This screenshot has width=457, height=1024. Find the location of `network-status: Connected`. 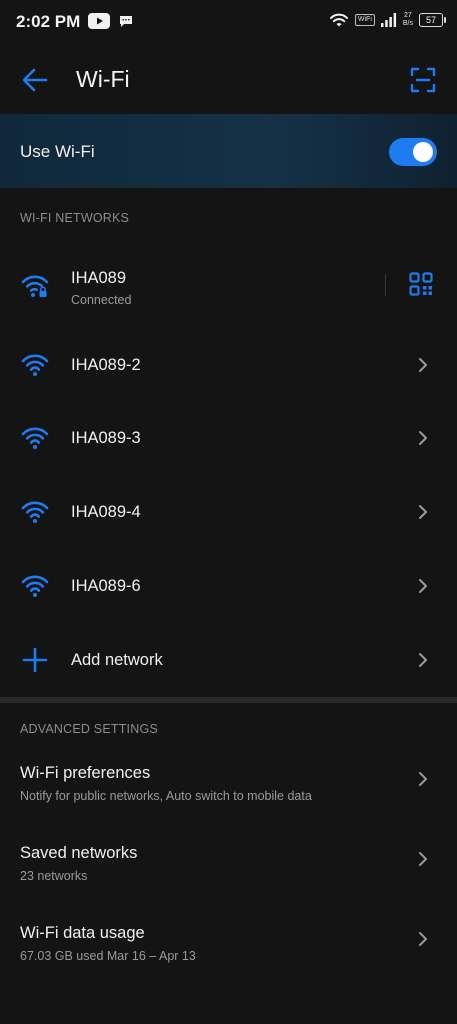

network-status: Connected is located at coordinates (101, 300).